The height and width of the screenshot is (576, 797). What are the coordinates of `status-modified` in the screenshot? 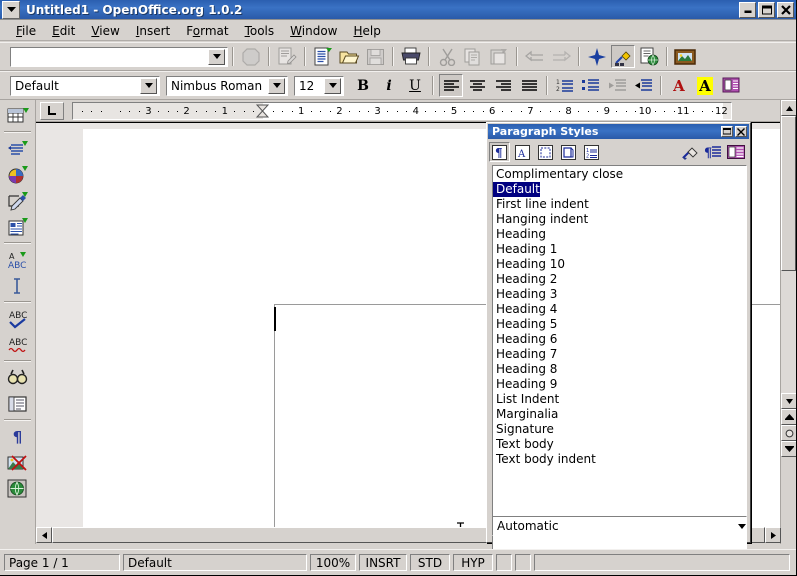 It's located at (504, 562).